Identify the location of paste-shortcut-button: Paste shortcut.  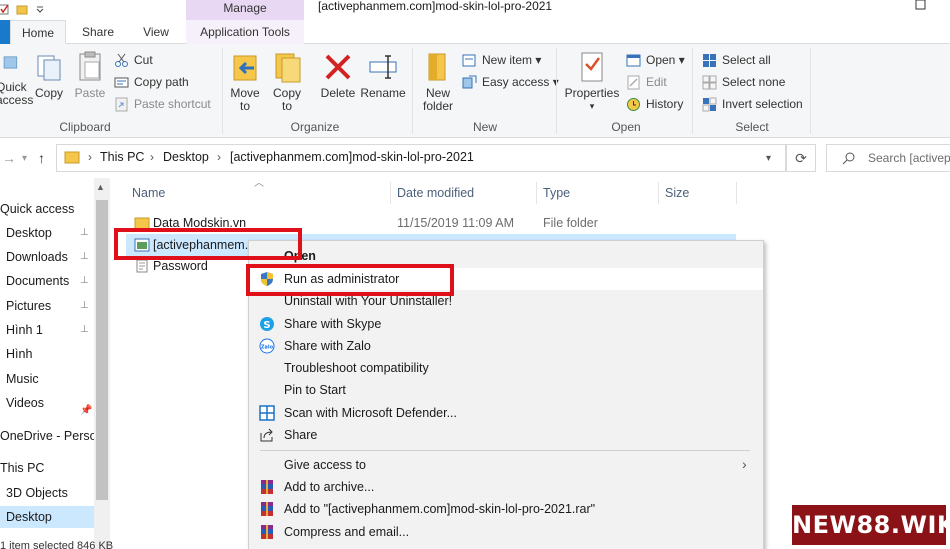
(162, 104).